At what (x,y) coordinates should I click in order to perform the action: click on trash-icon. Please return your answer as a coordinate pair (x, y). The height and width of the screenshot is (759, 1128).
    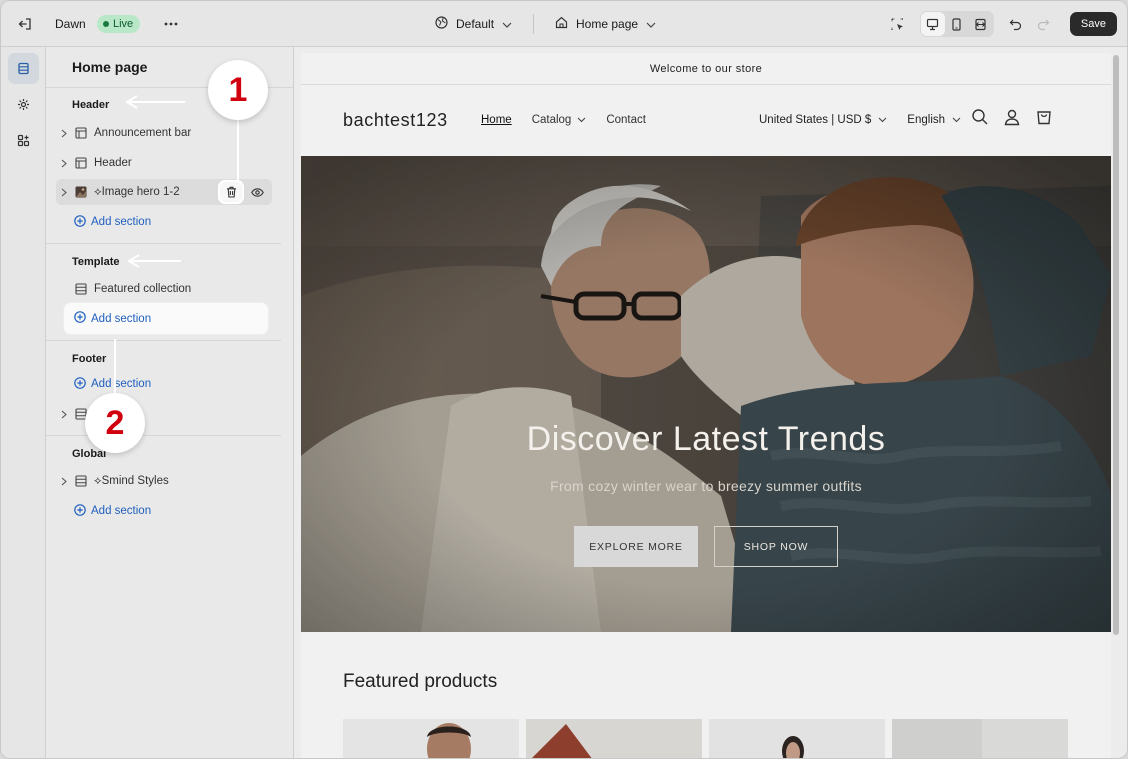
    Looking at the image, I should click on (231, 192).